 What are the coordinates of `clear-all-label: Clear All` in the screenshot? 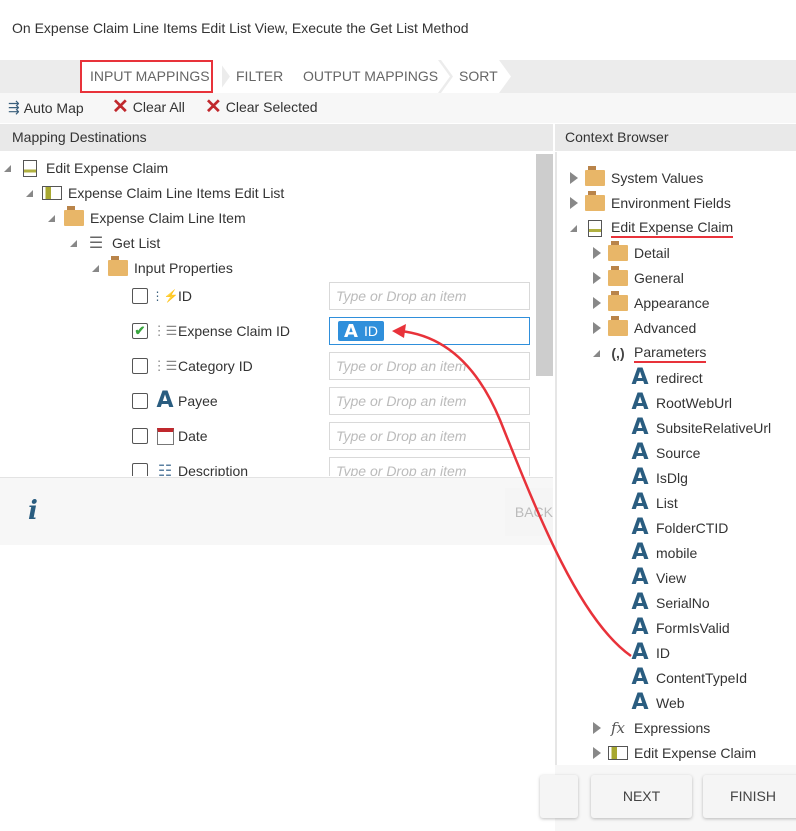 It's located at (158, 107).